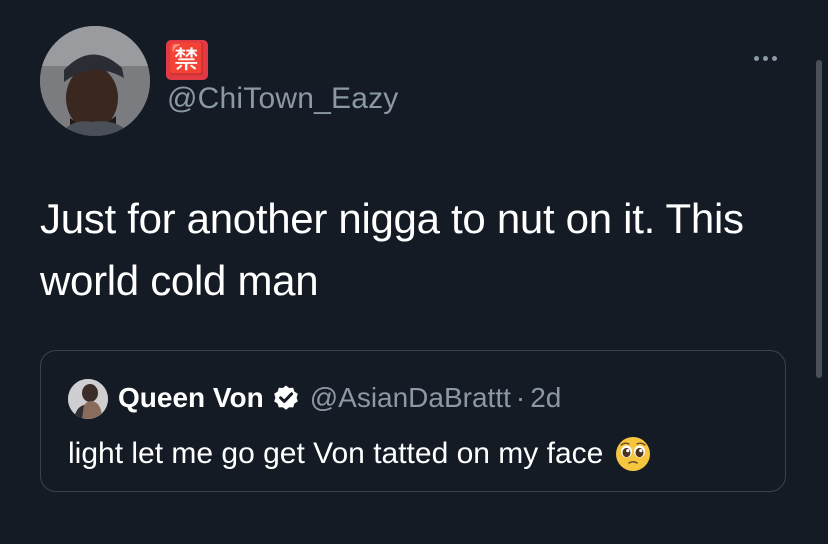 The height and width of the screenshot is (544, 828). I want to click on more-icon, so click(765, 58).